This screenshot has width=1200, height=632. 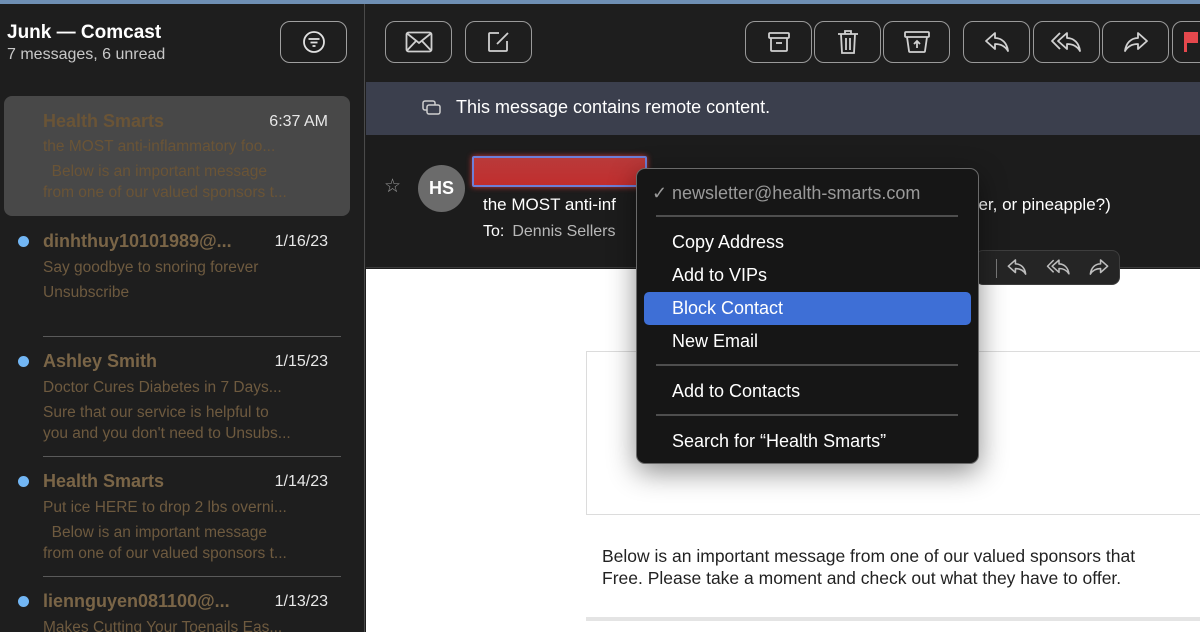 I want to click on compose-button, so click(x=498, y=42).